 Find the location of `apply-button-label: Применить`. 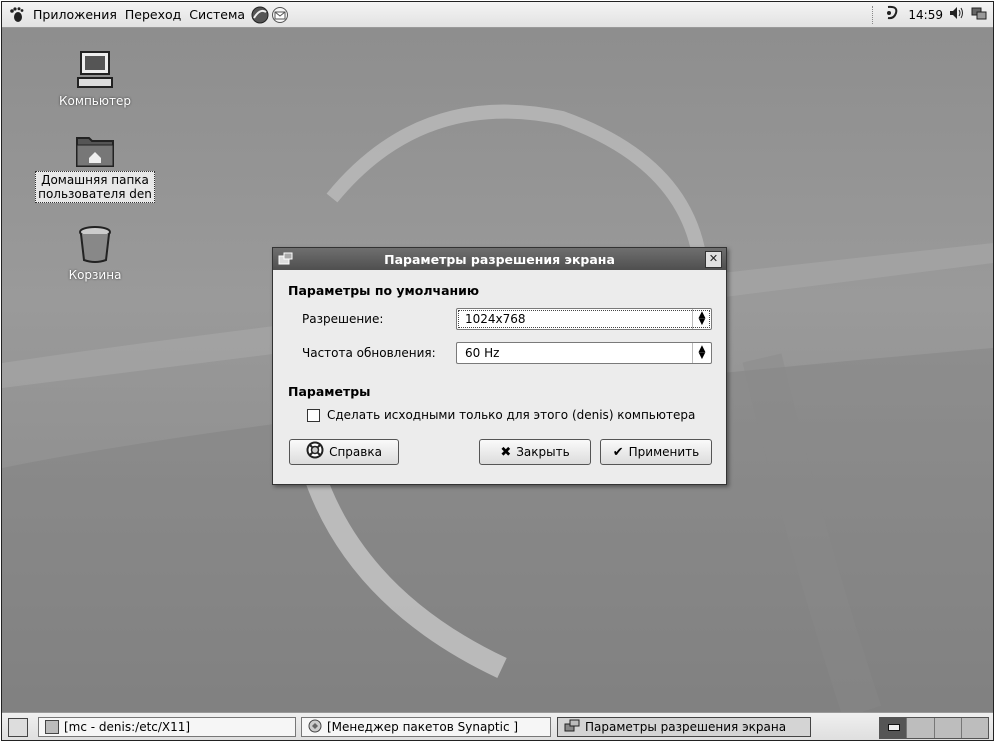

apply-button-label: Применить is located at coordinates (664, 452).